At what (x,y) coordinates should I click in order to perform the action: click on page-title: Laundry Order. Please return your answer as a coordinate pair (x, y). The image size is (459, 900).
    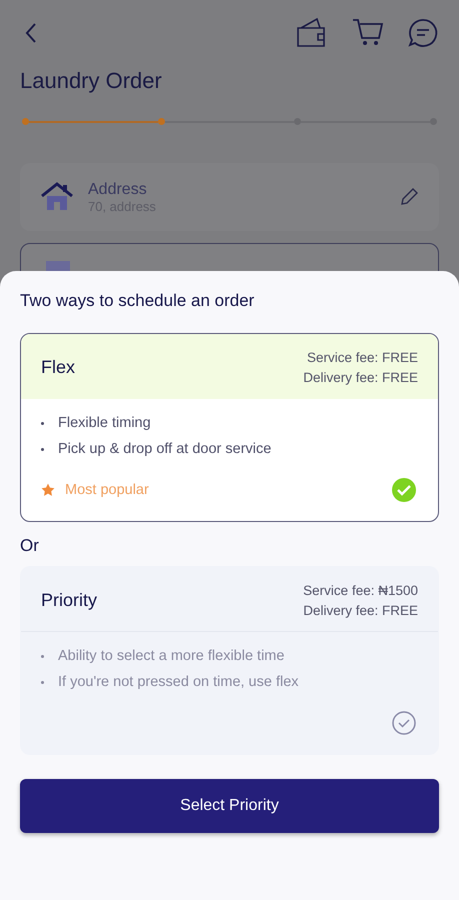
    Looking at the image, I should click on (91, 81).